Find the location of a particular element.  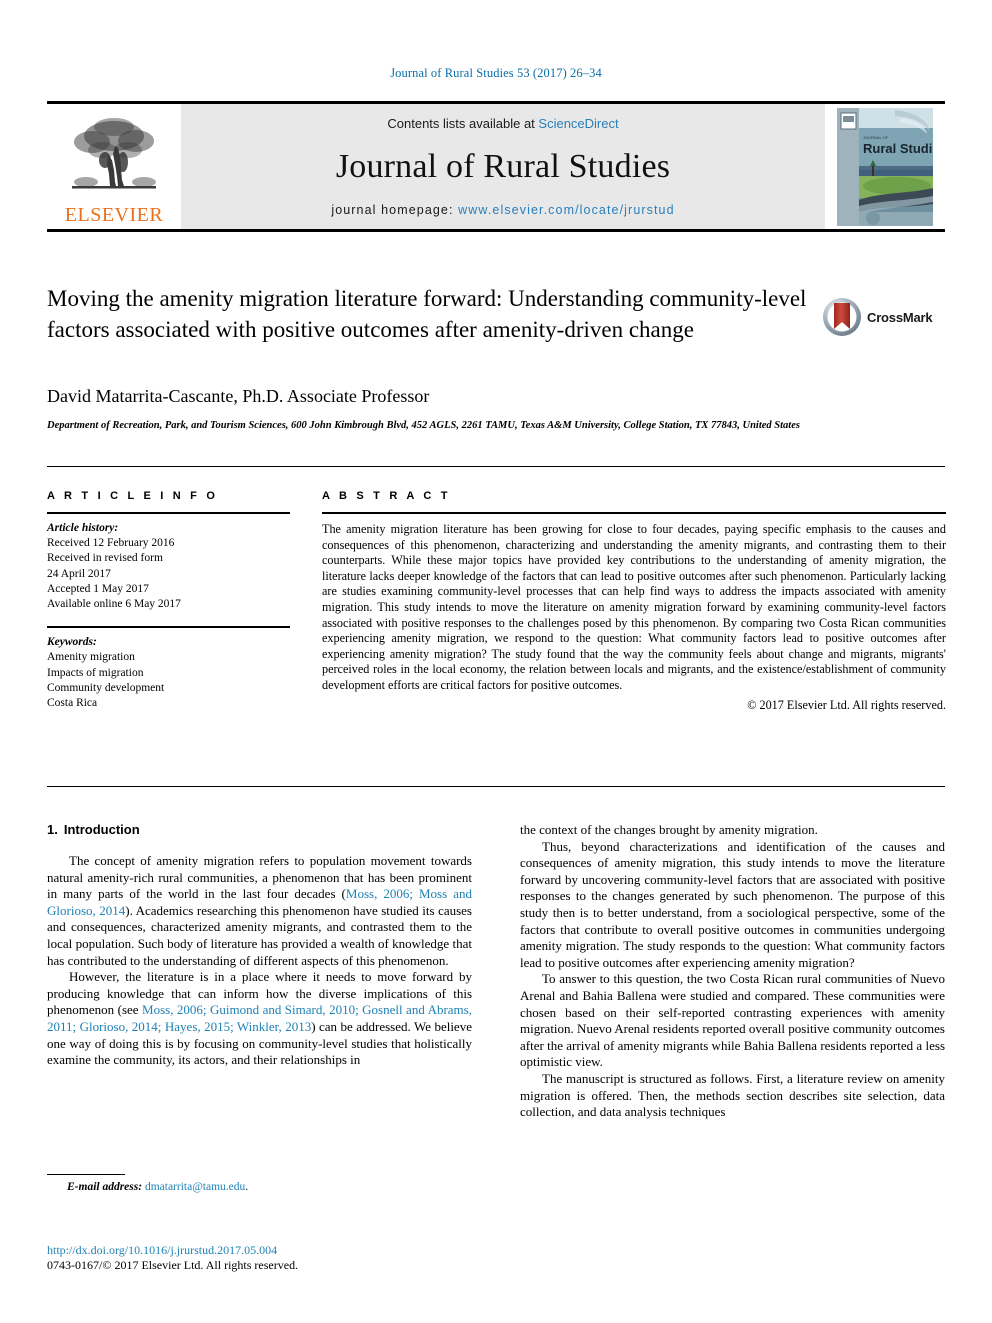

footnote-rule is located at coordinates (86, 1174).